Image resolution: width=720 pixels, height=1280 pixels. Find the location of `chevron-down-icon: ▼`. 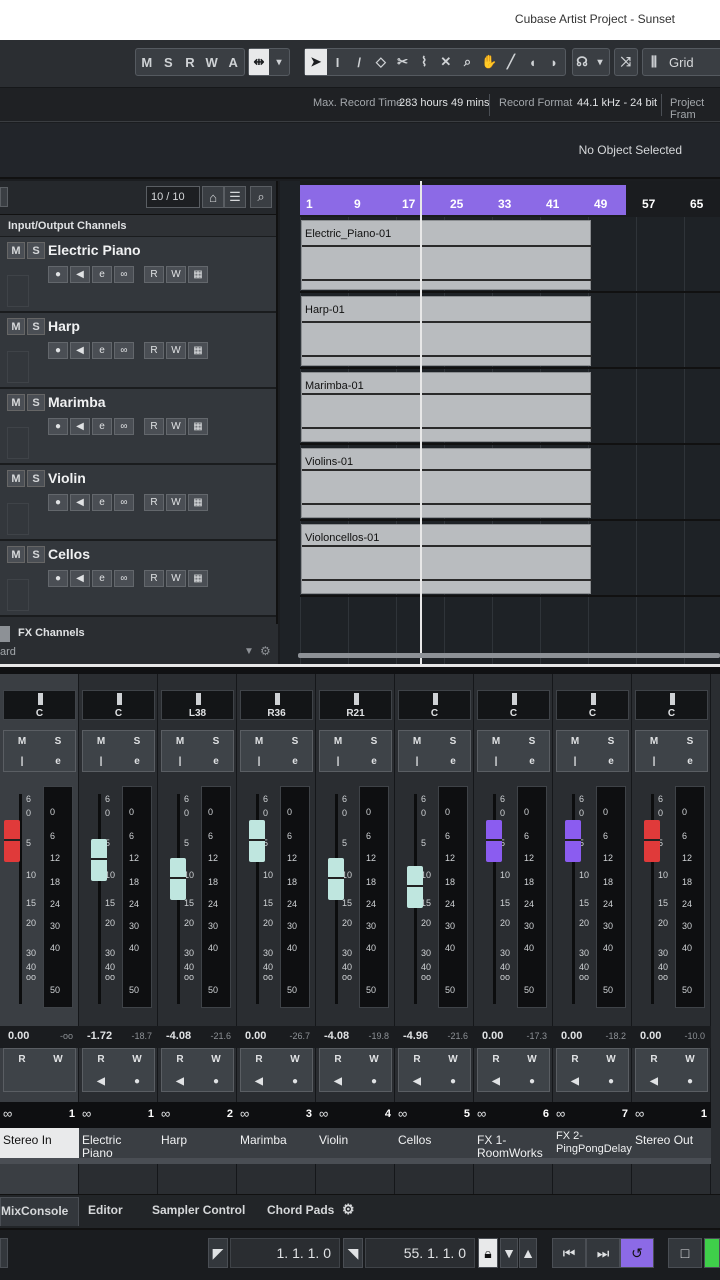

chevron-down-icon: ▼ is located at coordinates (249, 651).